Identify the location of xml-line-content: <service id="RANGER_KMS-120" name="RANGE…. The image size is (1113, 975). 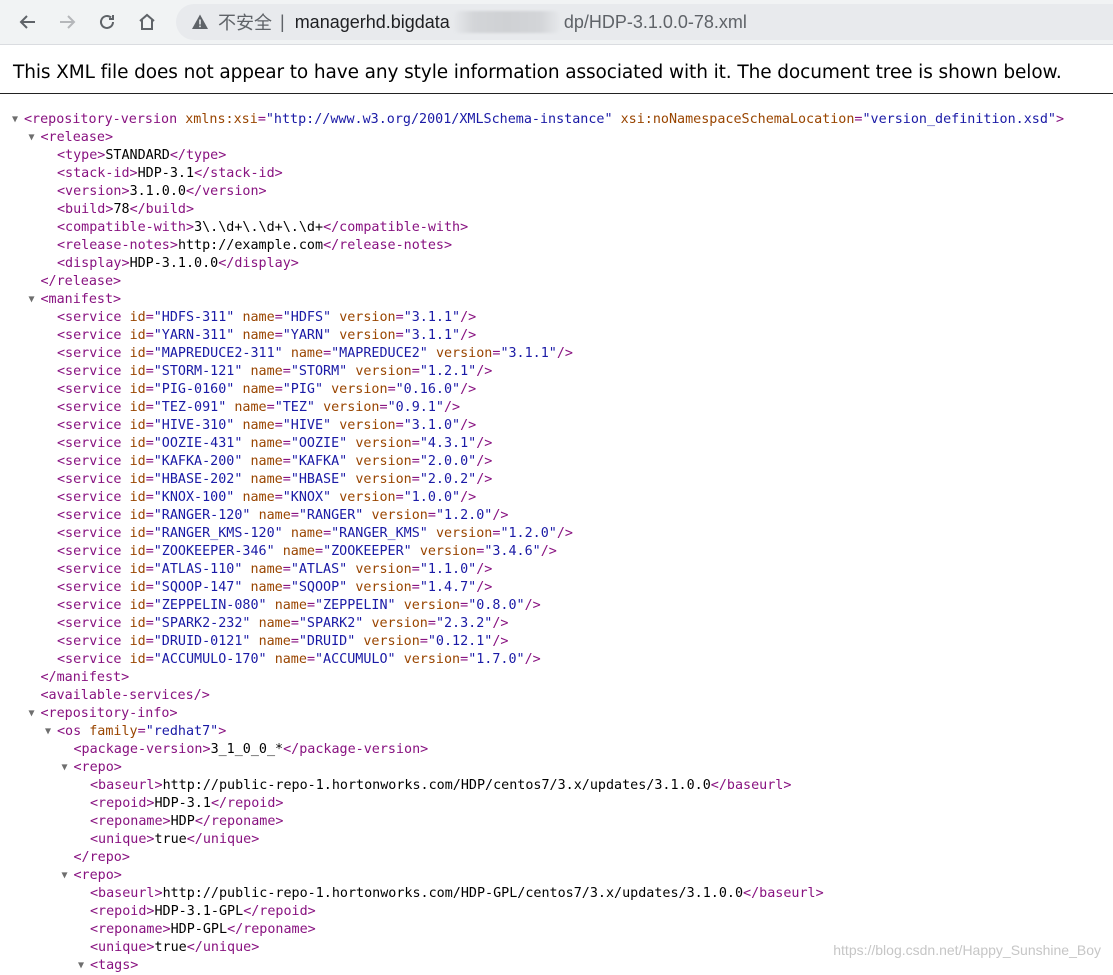
(315, 534).